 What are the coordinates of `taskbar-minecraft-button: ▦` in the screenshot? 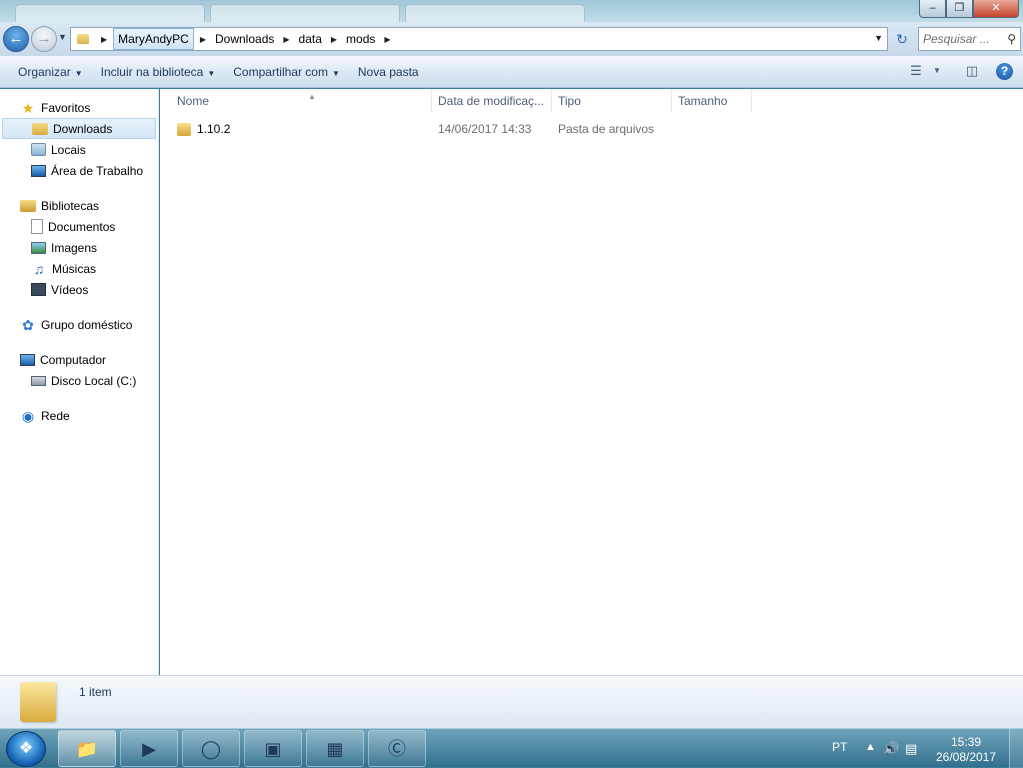 It's located at (335, 748).